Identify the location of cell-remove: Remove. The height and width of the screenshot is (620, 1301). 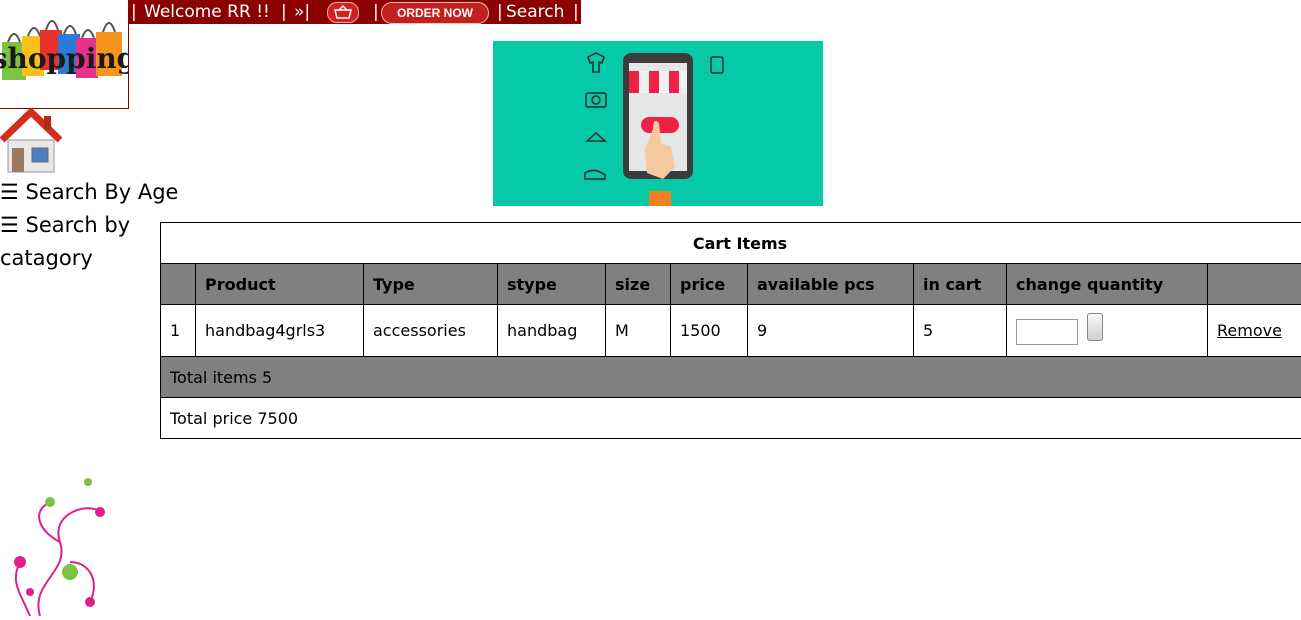
(1254, 331).